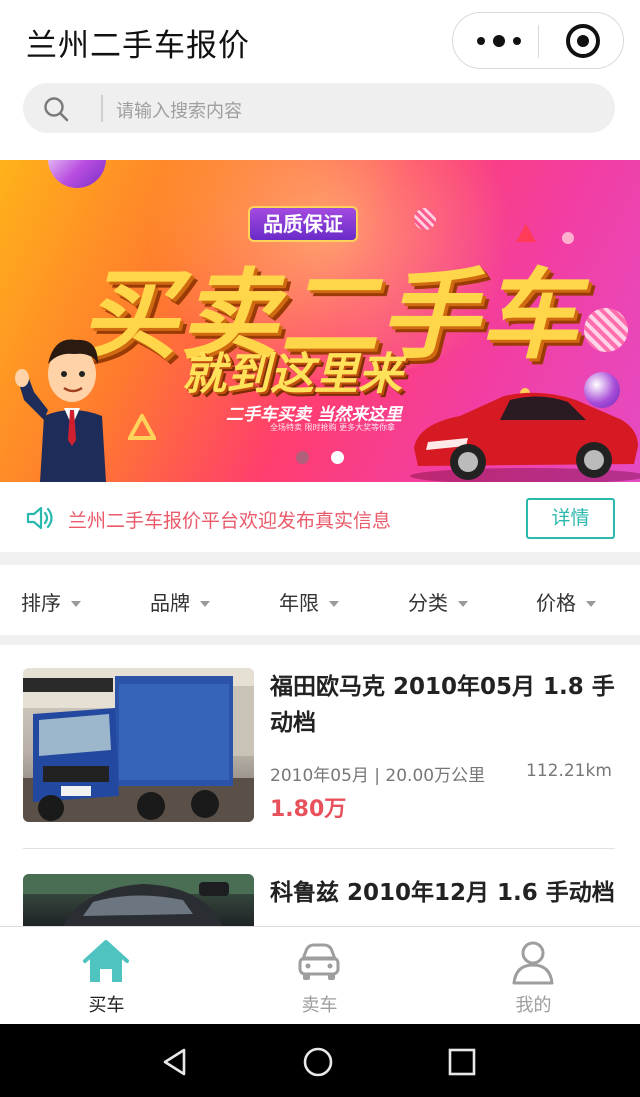 Image resolution: width=640 pixels, height=1097 pixels. I want to click on notice-bar: 兰州二手车报价平台欢迎发布真实信息 详情, so click(320, 517).